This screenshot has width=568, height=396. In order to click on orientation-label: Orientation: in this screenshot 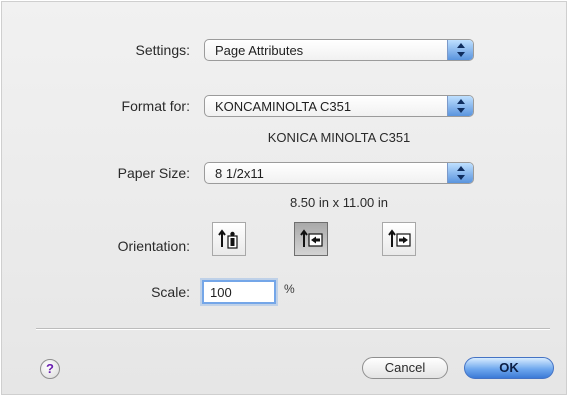, I will do `click(153, 246)`.